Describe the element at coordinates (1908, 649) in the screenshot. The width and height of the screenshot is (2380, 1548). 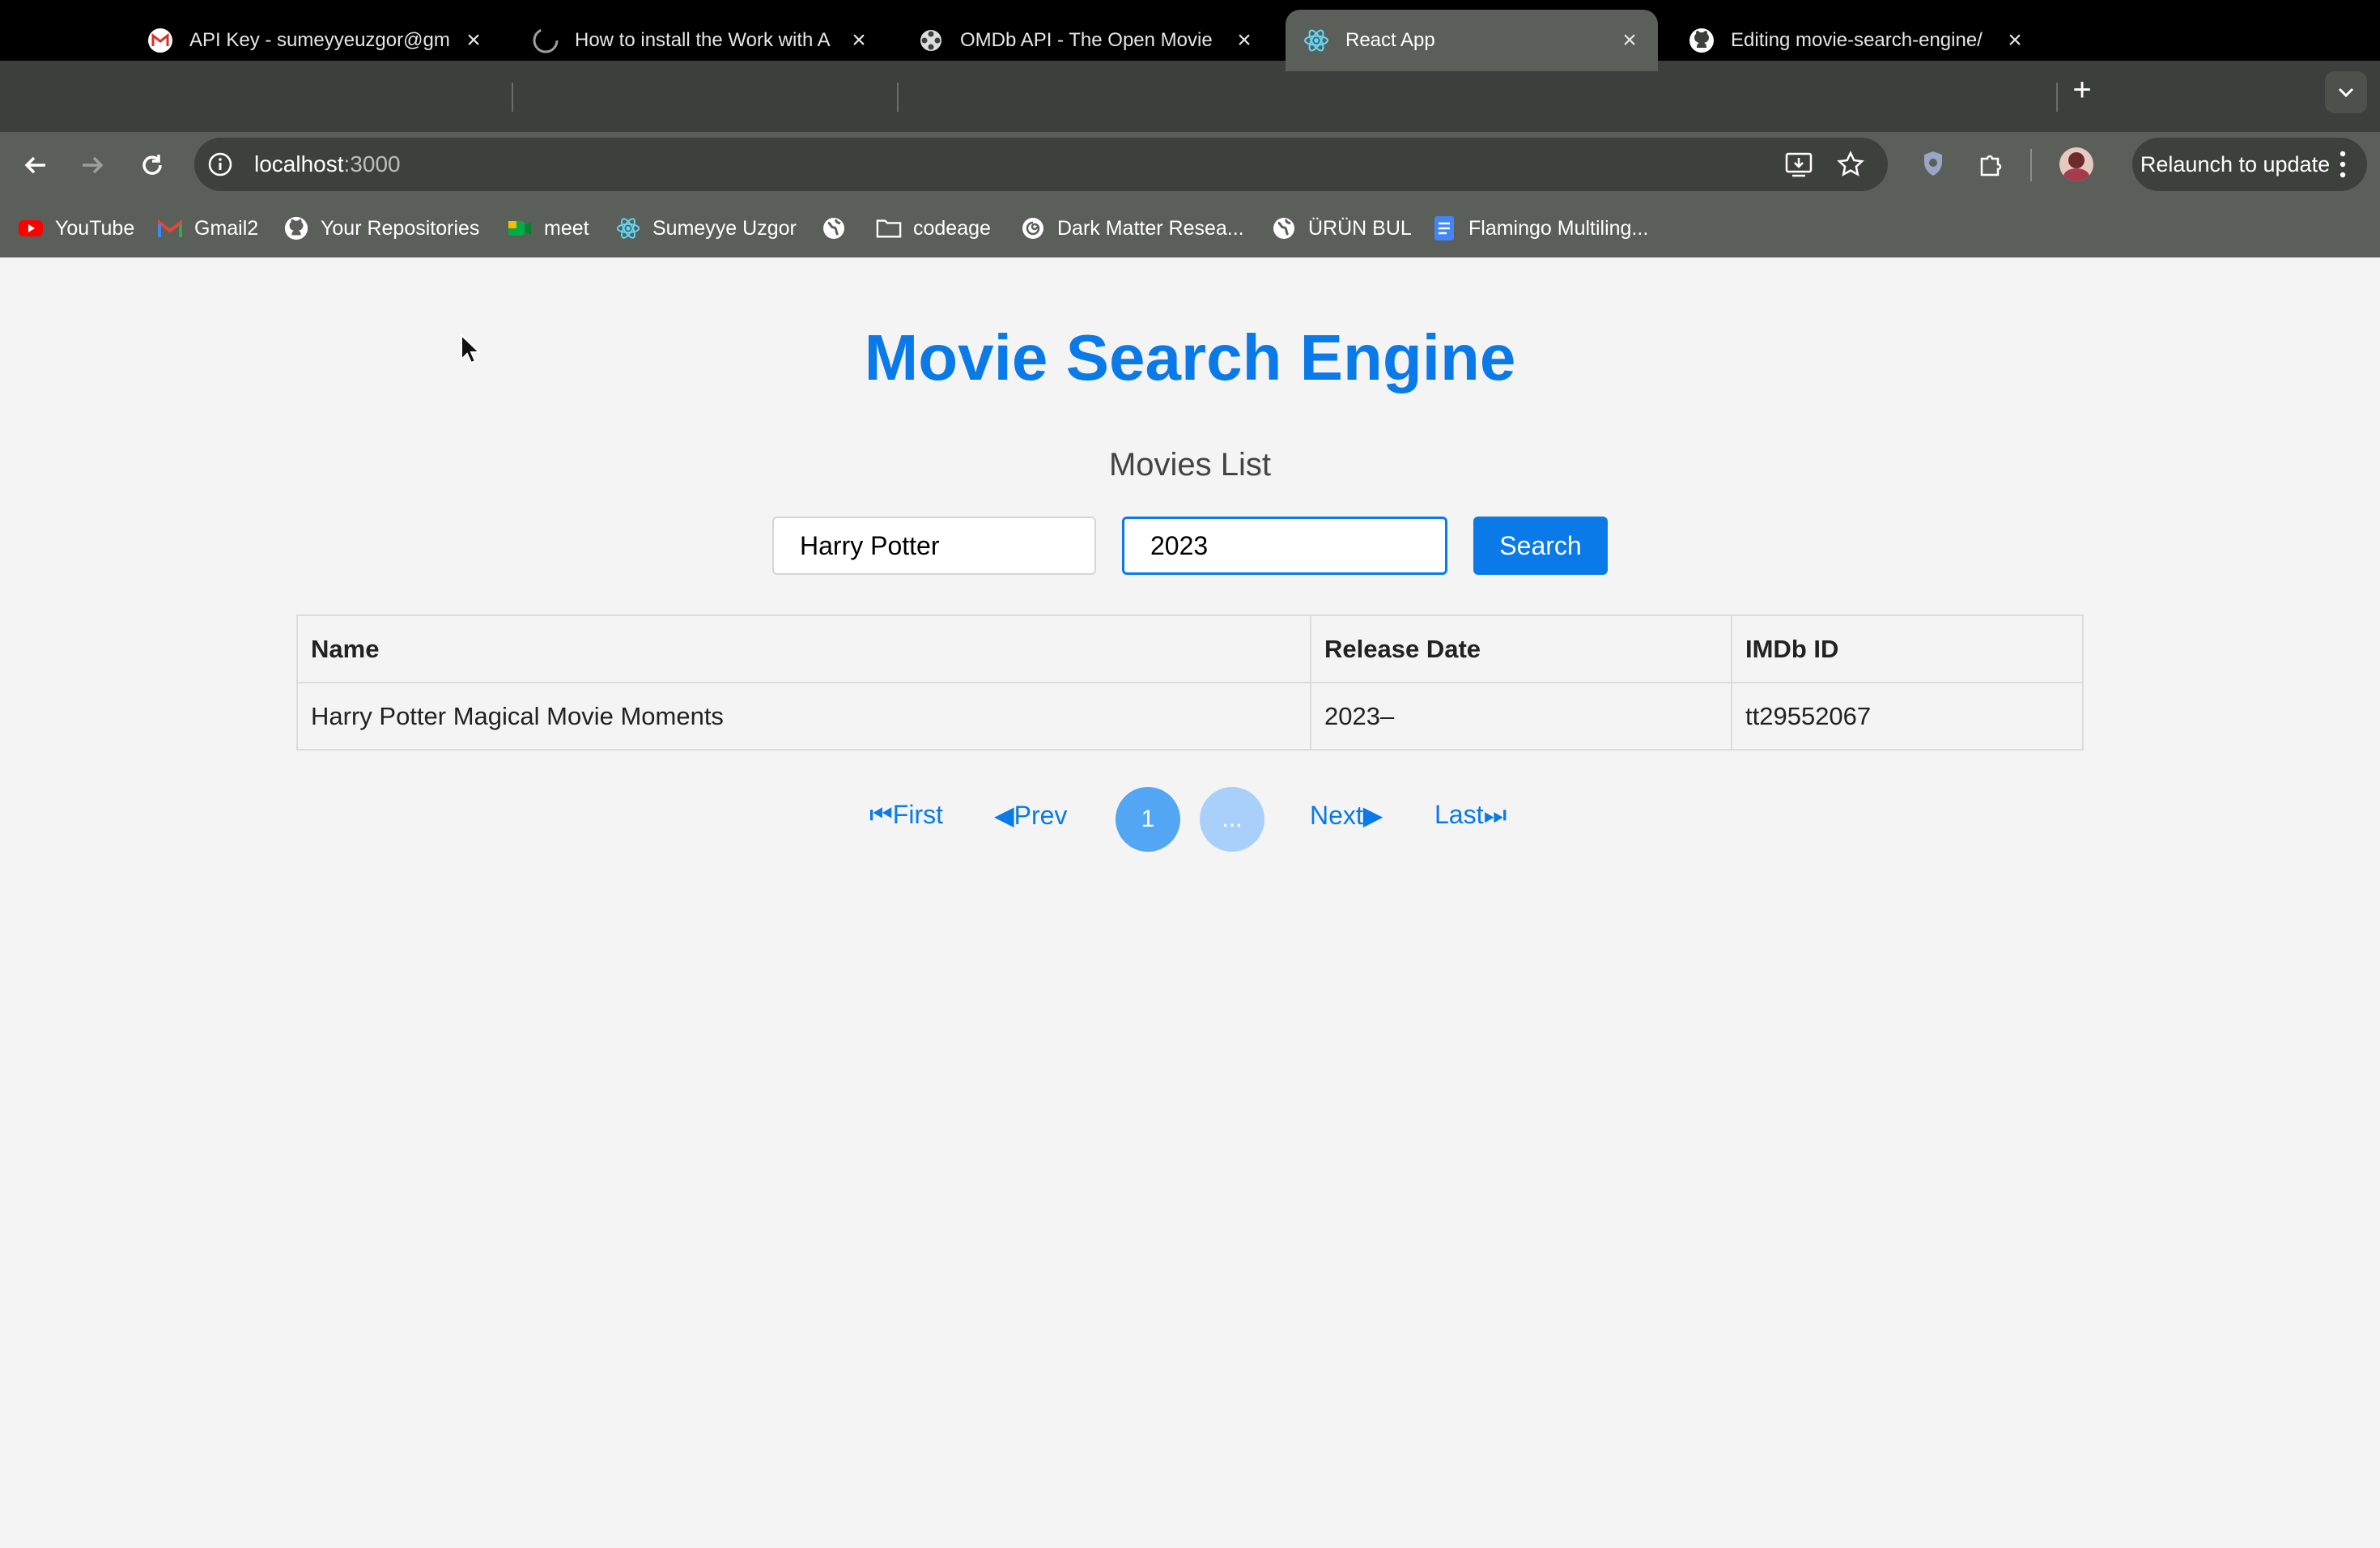
I see `column-header-imdb-id: IMDb ID` at that location.